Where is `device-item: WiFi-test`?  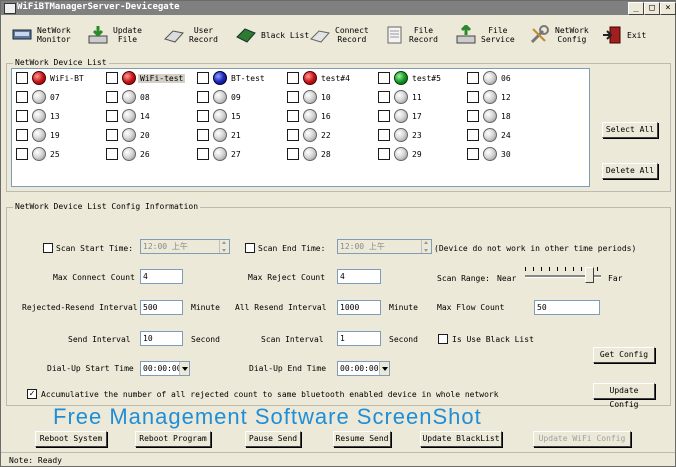
device-item: WiFi-test is located at coordinates (146, 78).